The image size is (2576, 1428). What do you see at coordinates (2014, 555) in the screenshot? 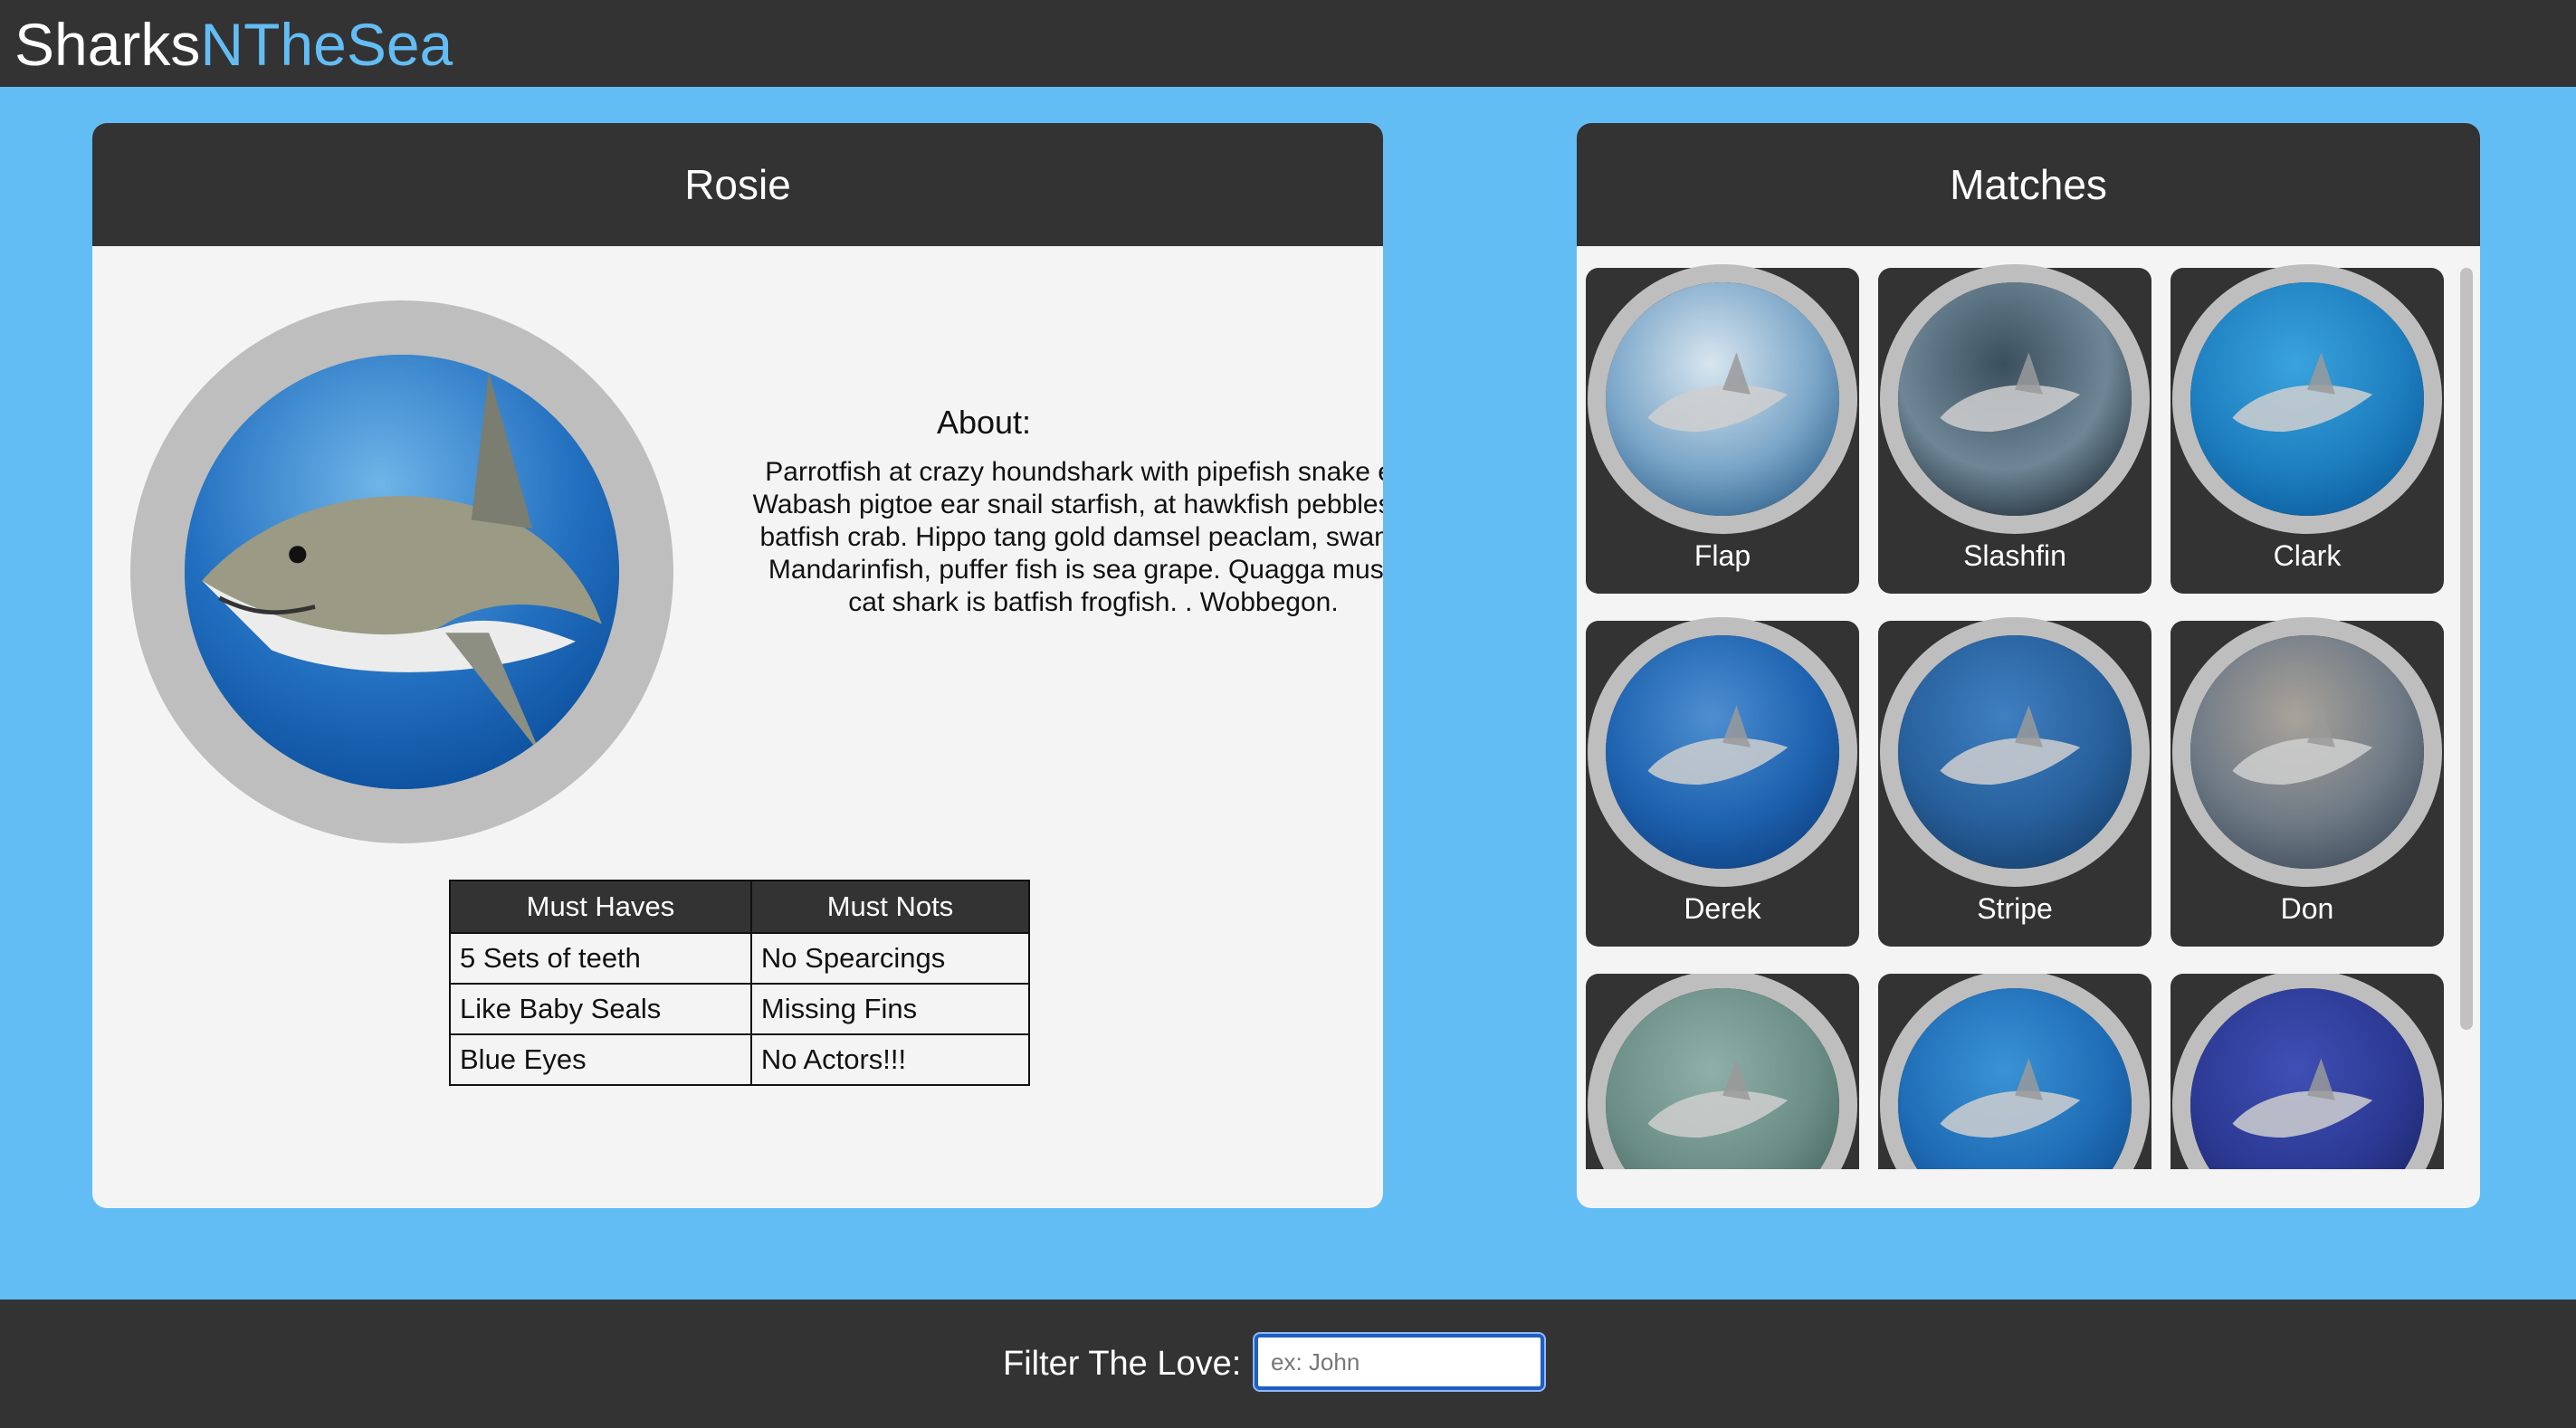
I see `match-name: Slashfin` at bounding box center [2014, 555].